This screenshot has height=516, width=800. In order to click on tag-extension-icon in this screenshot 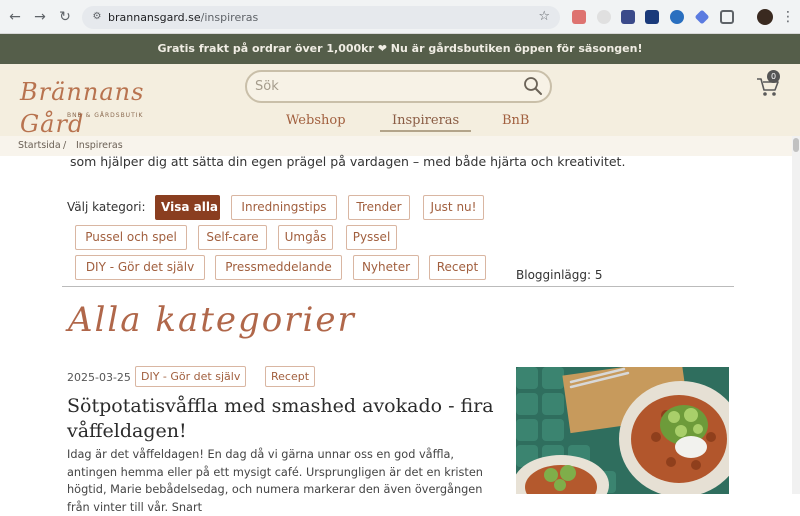, I will do `click(702, 17)`.